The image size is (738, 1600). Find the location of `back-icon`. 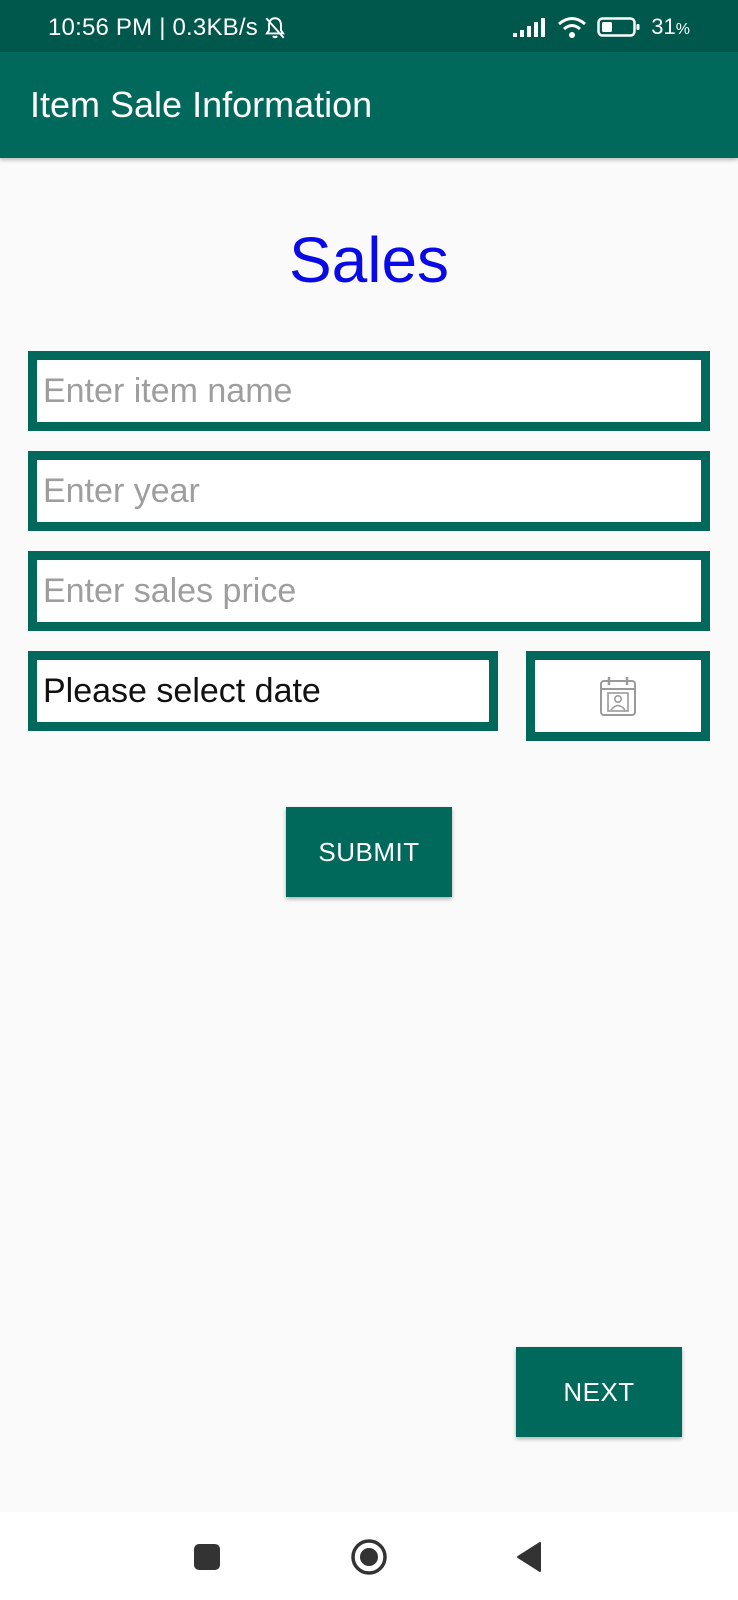

back-icon is located at coordinates (529, 1557).